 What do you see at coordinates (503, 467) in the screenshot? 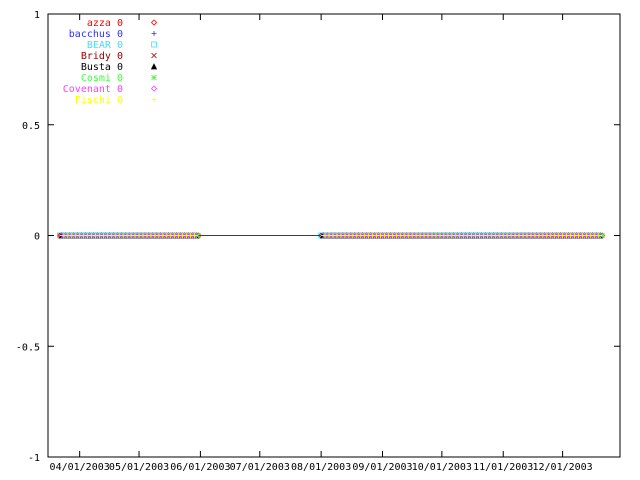
I see `x-tick-label: 11/01/2003` at bounding box center [503, 467].